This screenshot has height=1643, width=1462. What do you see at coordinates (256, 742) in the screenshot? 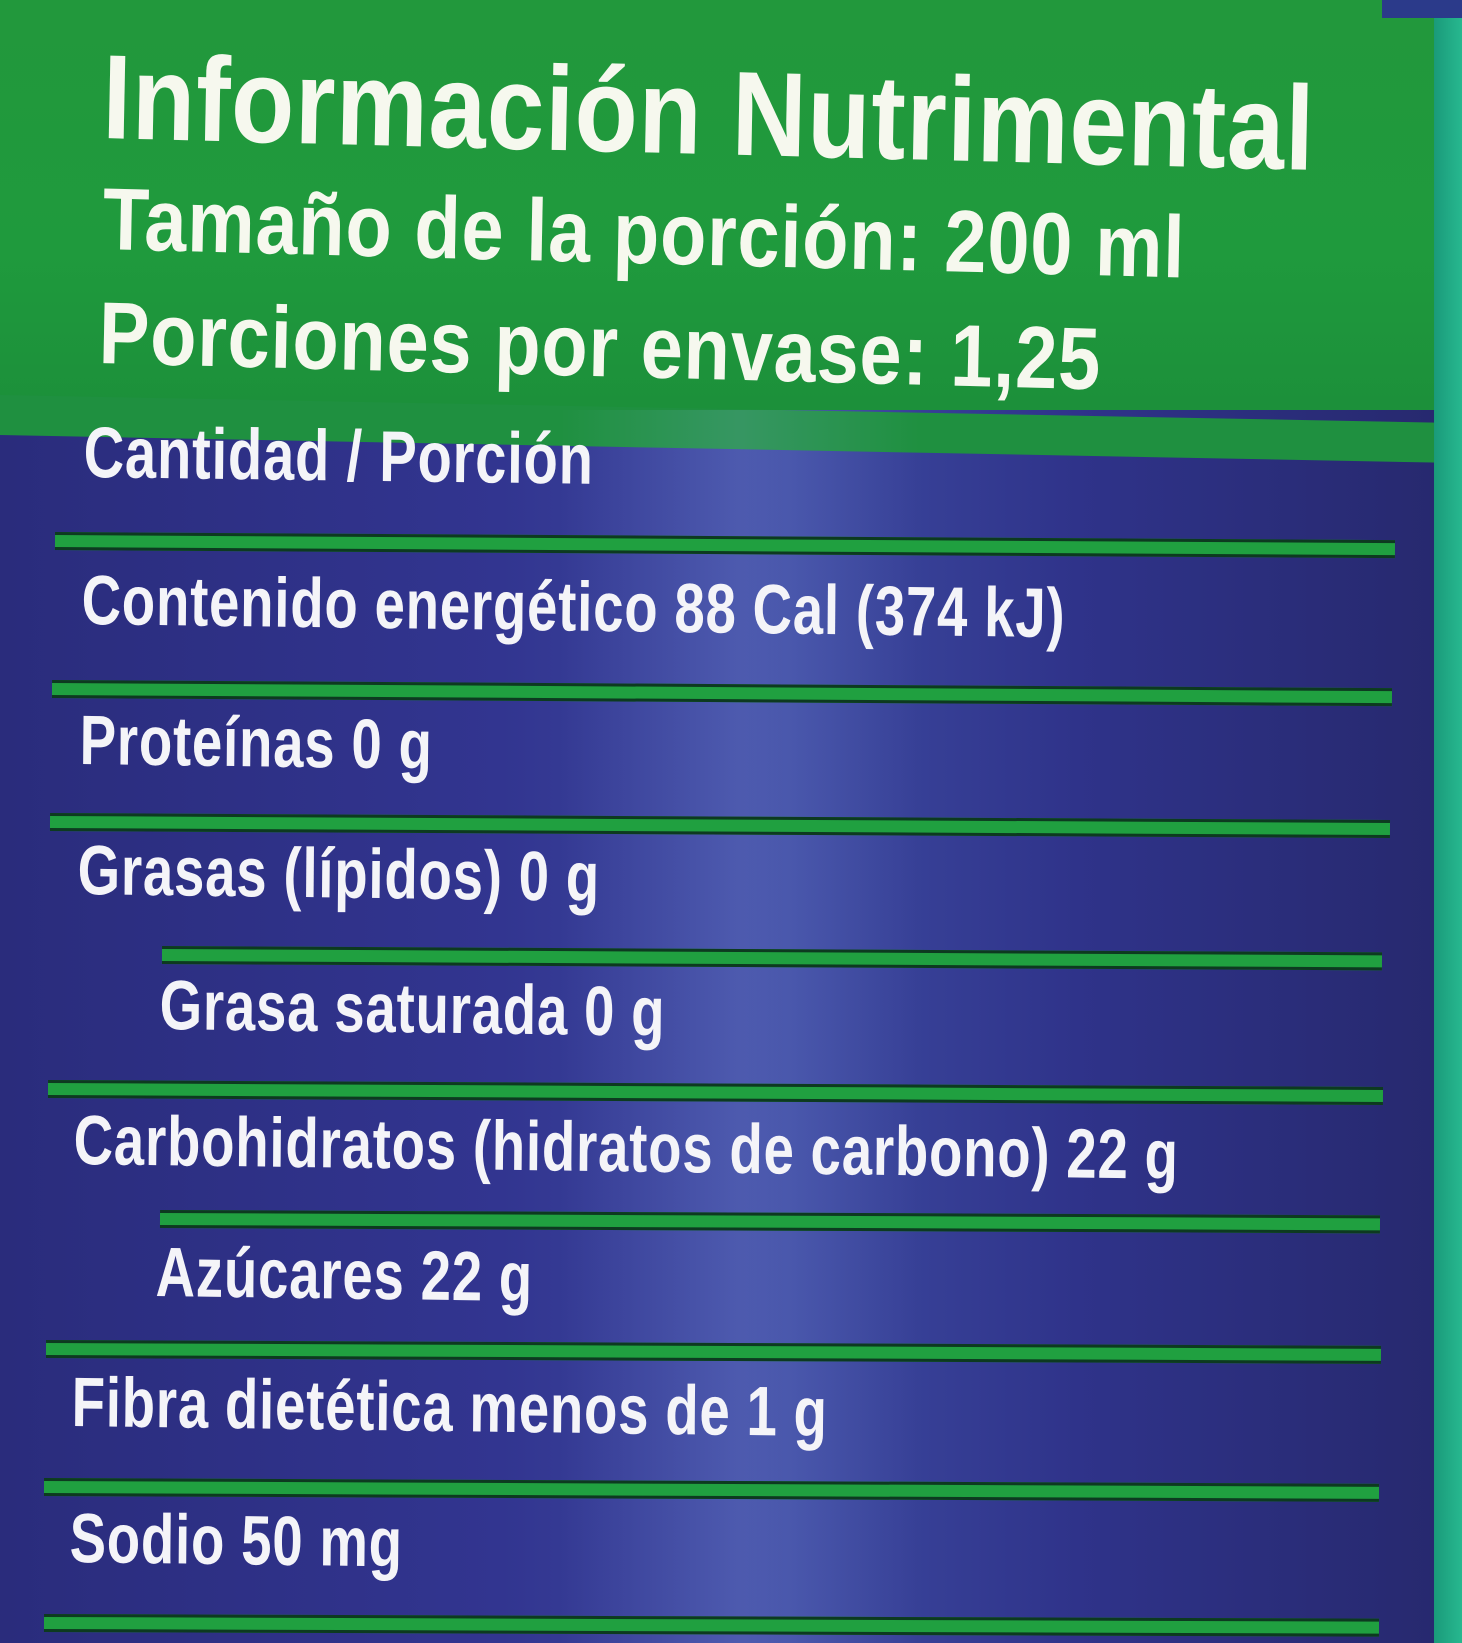
I see `nutrient-row-protein: Proteínas 0 g` at bounding box center [256, 742].